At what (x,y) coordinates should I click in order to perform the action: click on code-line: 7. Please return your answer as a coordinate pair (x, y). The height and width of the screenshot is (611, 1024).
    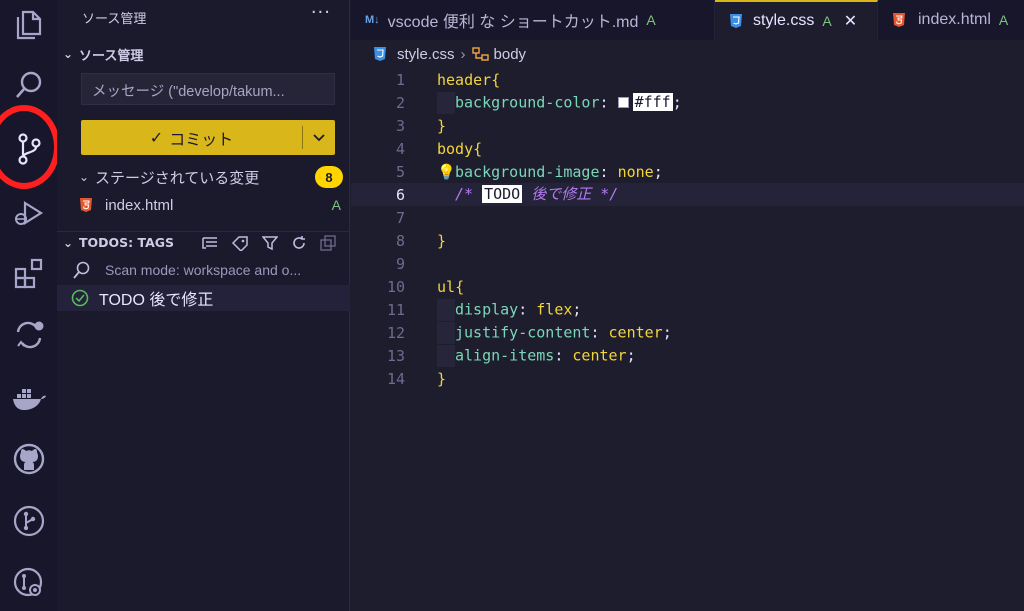
    Looking at the image, I should click on (687, 217).